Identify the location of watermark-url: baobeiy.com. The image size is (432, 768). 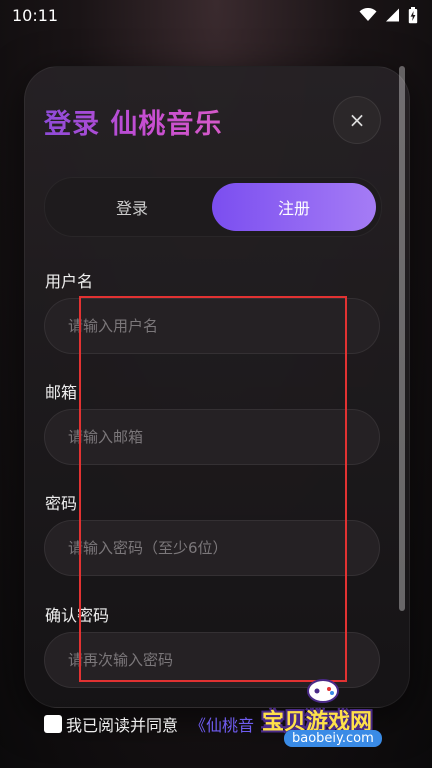
(333, 738).